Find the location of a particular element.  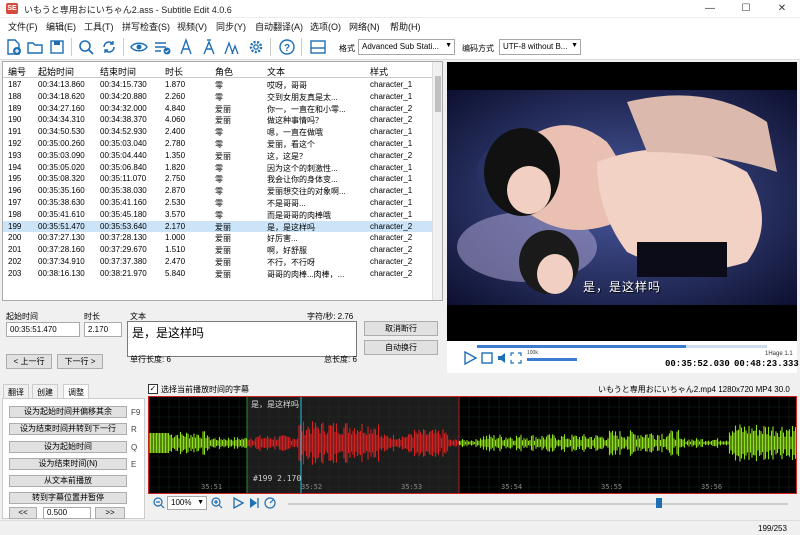

minimize-button: — is located at coordinates (710, 9).